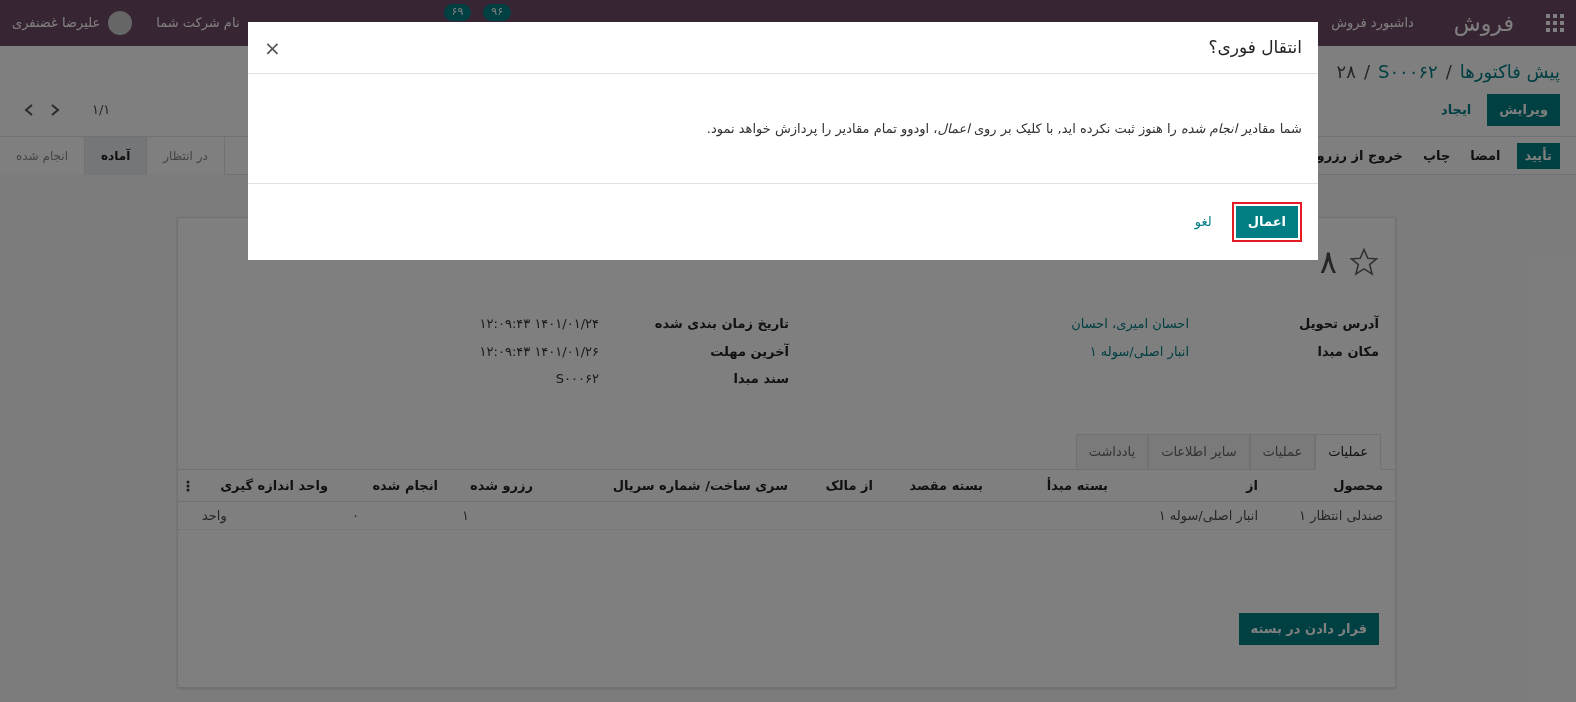 The width and height of the screenshot is (1576, 702). What do you see at coordinates (29, 110) in the screenshot?
I see `chevron-left-icon` at bounding box center [29, 110].